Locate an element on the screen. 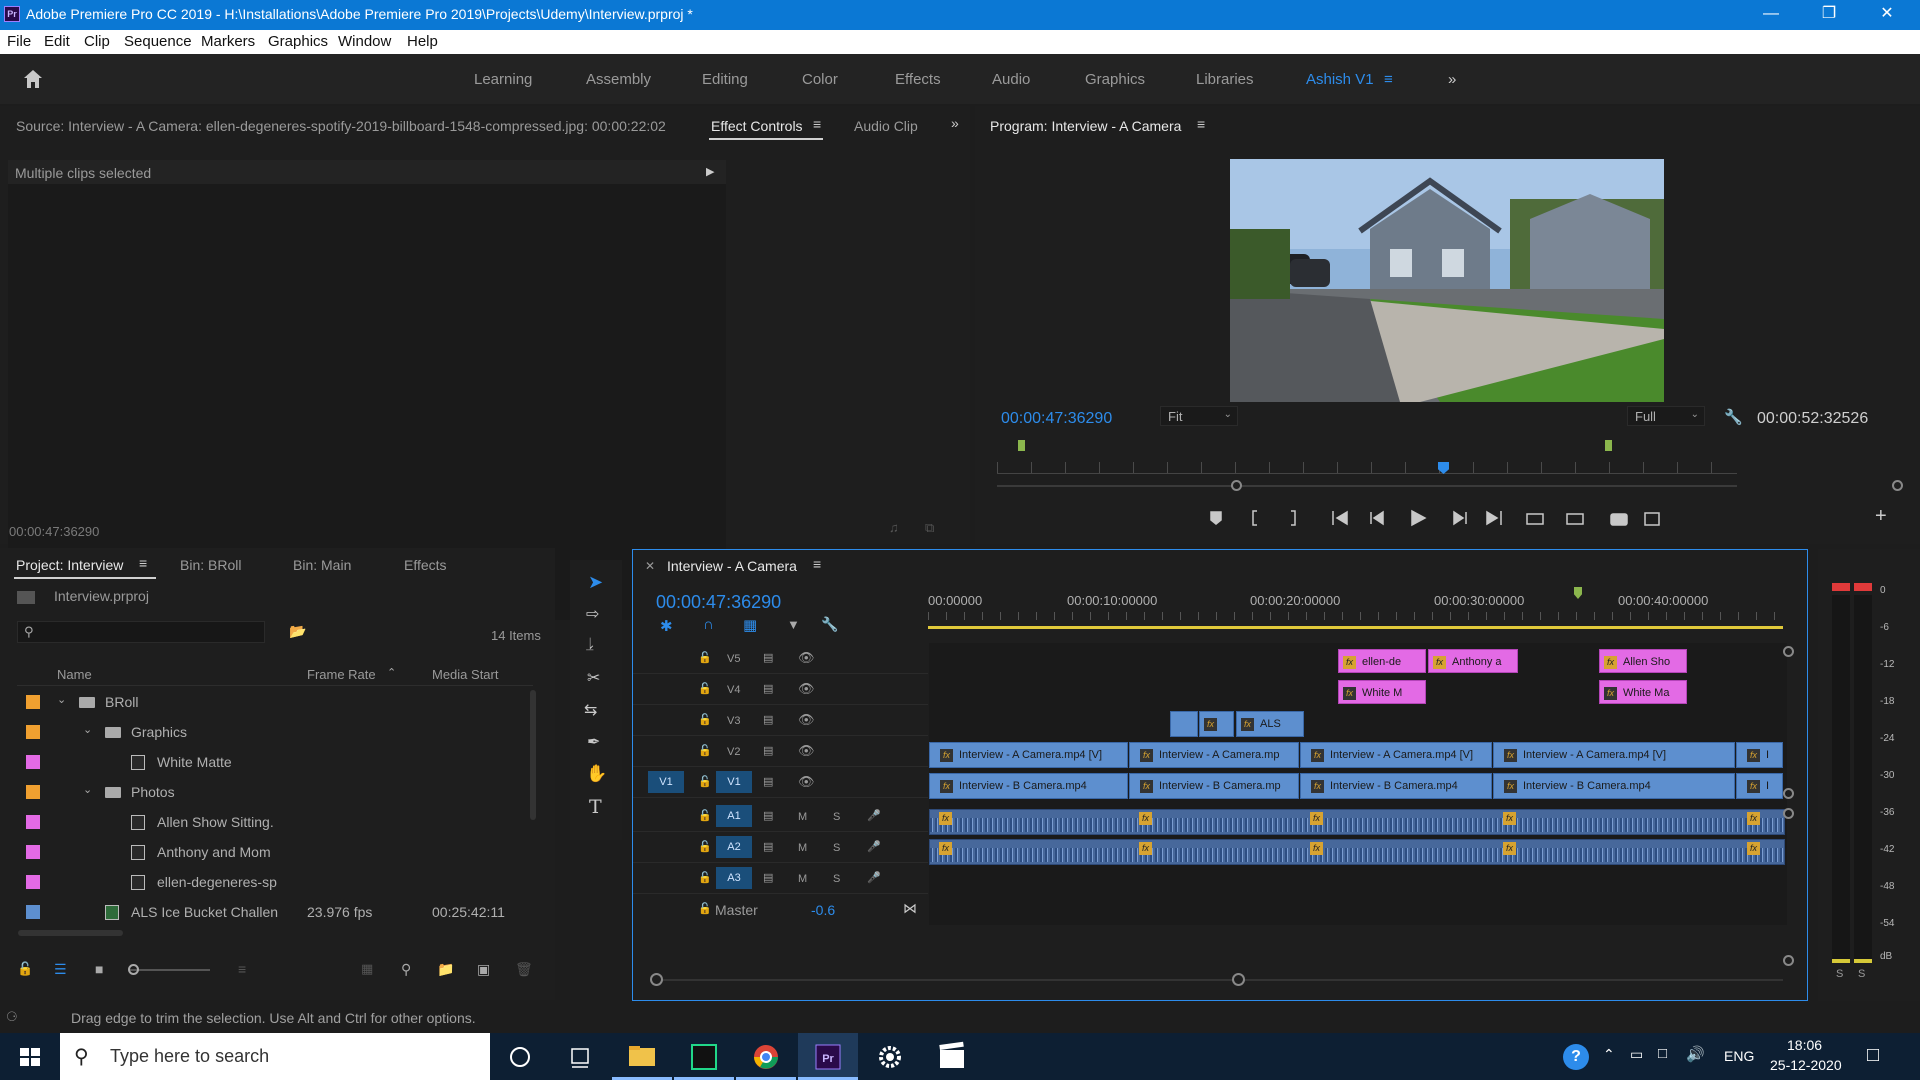 Image resolution: width=1920 pixels, height=1080 pixels. workspace-learning: Learning is located at coordinates (503, 79).